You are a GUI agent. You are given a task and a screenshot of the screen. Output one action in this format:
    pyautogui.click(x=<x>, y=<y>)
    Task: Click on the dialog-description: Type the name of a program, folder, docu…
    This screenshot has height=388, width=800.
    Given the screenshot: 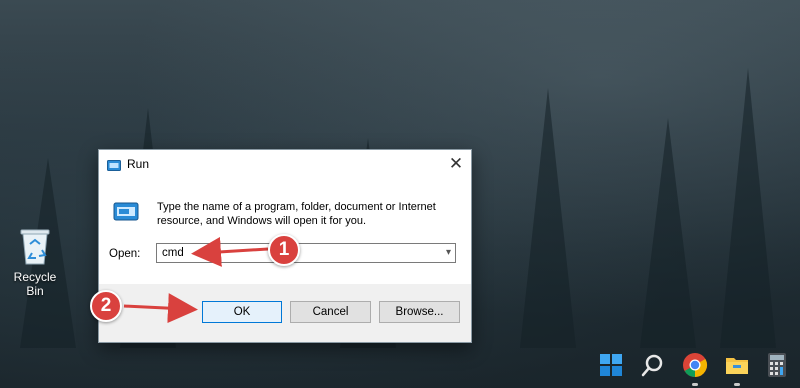 What is the action you would take?
    pyautogui.click(x=296, y=214)
    